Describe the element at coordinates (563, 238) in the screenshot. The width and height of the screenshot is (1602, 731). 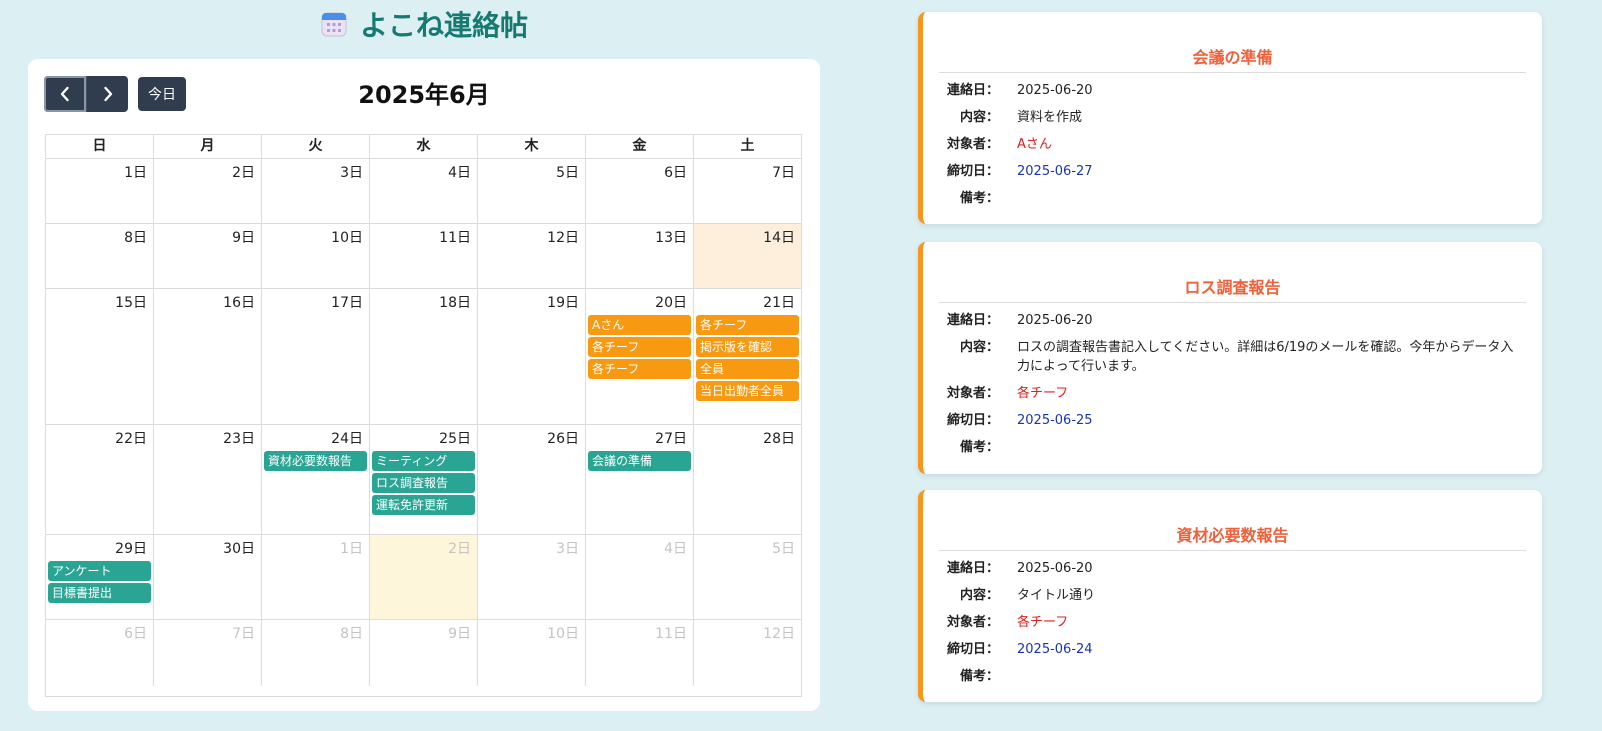
I see `day-number: 12日` at that location.